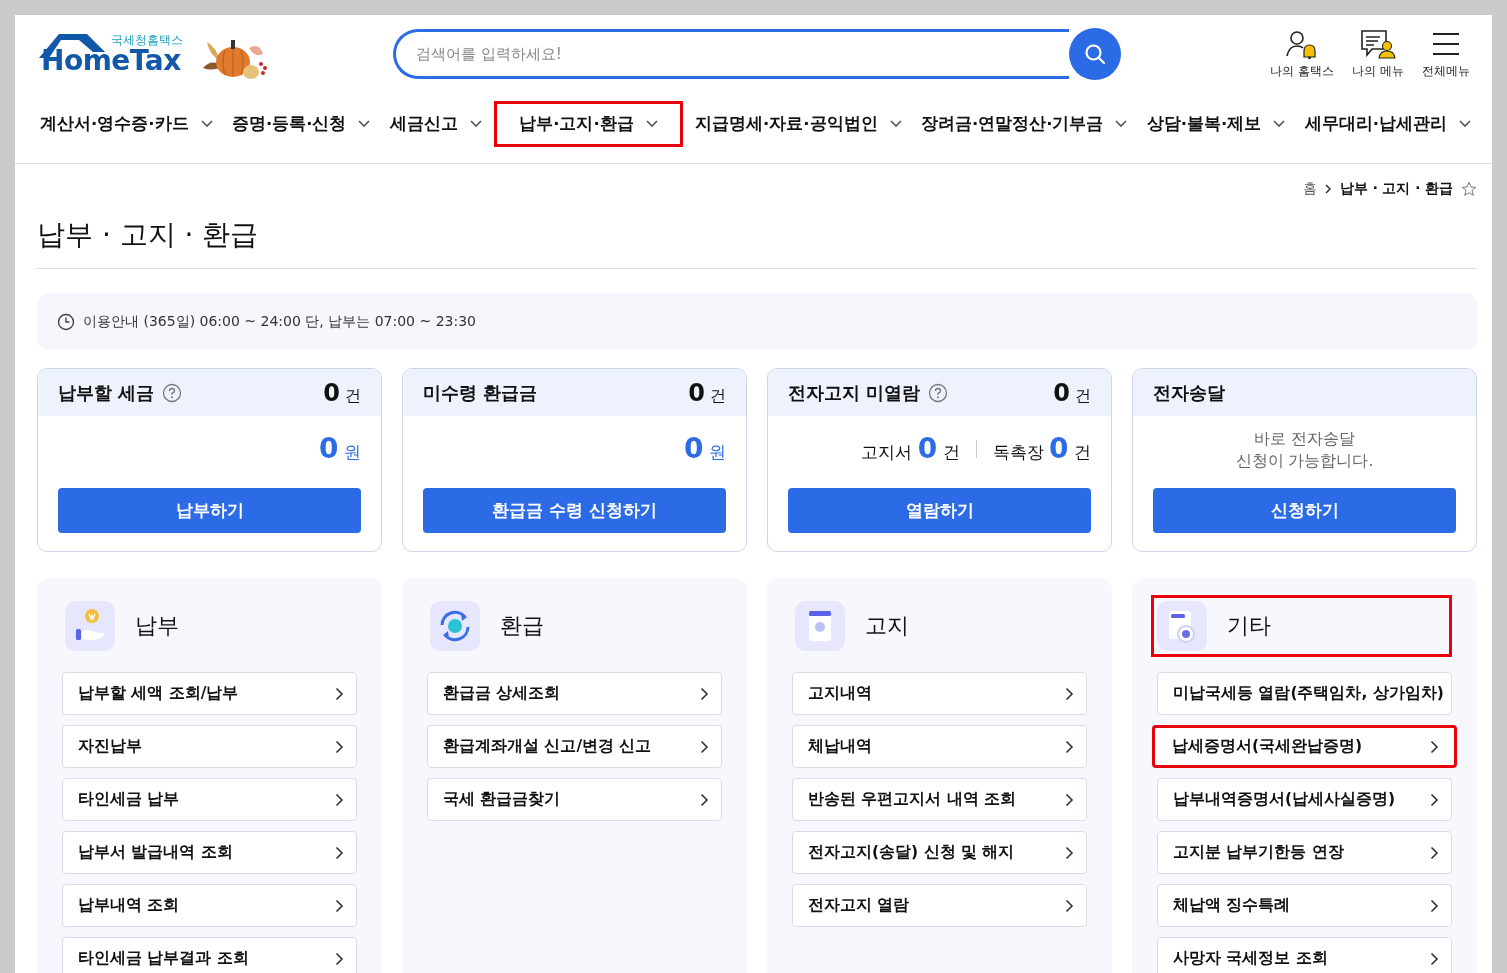 The image size is (1507, 973). I want to click on nav-menu-item: 납부·고지·환급, so click(588, 124).